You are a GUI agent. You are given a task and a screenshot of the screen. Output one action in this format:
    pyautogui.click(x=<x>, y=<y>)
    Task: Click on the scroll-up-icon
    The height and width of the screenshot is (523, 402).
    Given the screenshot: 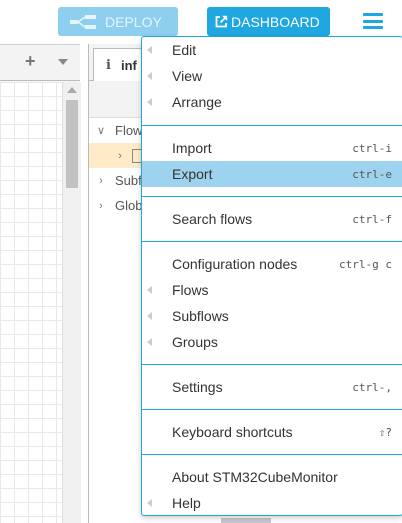 What is the action you would take?
    pyautogui.click(x=72, y=90)
    